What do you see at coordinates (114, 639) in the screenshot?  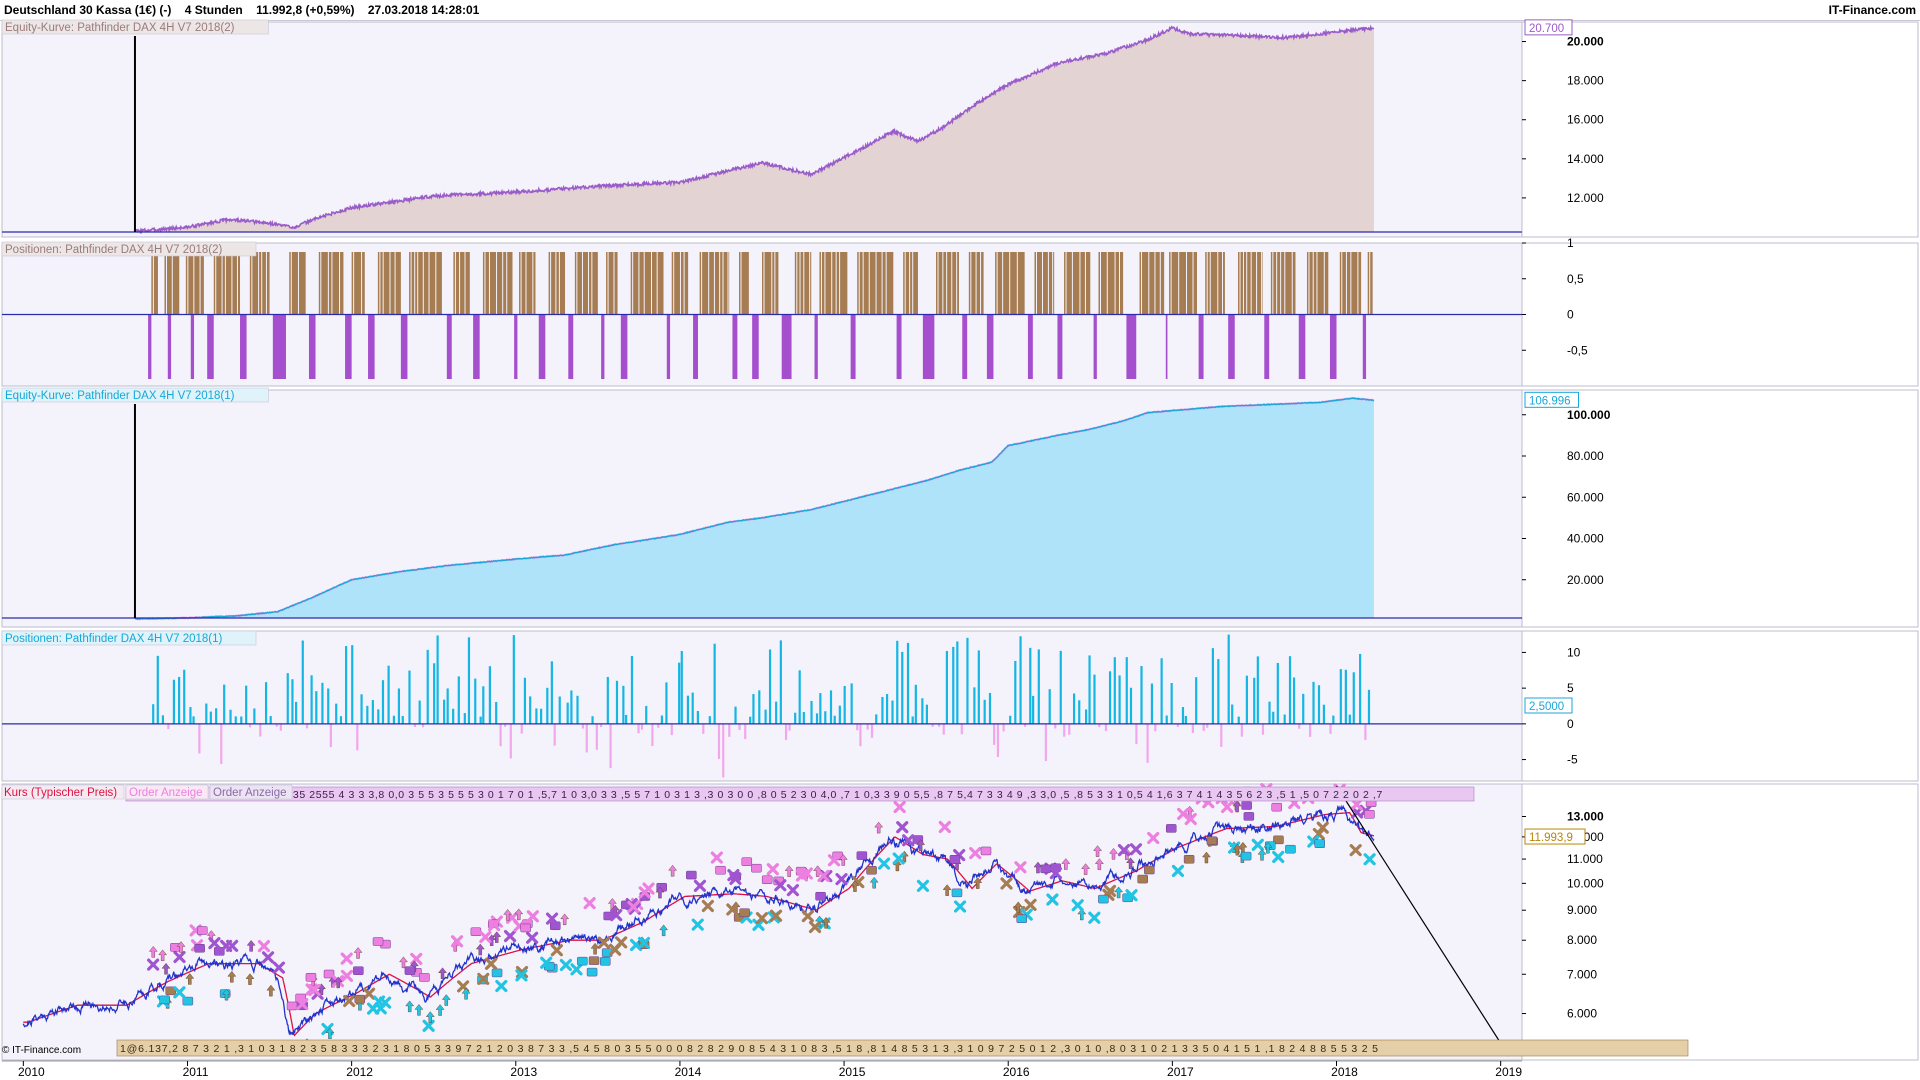 I see `panel-4-title: Positionen: Pathfinder DAX 4H V7 2018(1)` at bounding box center [114, 639].